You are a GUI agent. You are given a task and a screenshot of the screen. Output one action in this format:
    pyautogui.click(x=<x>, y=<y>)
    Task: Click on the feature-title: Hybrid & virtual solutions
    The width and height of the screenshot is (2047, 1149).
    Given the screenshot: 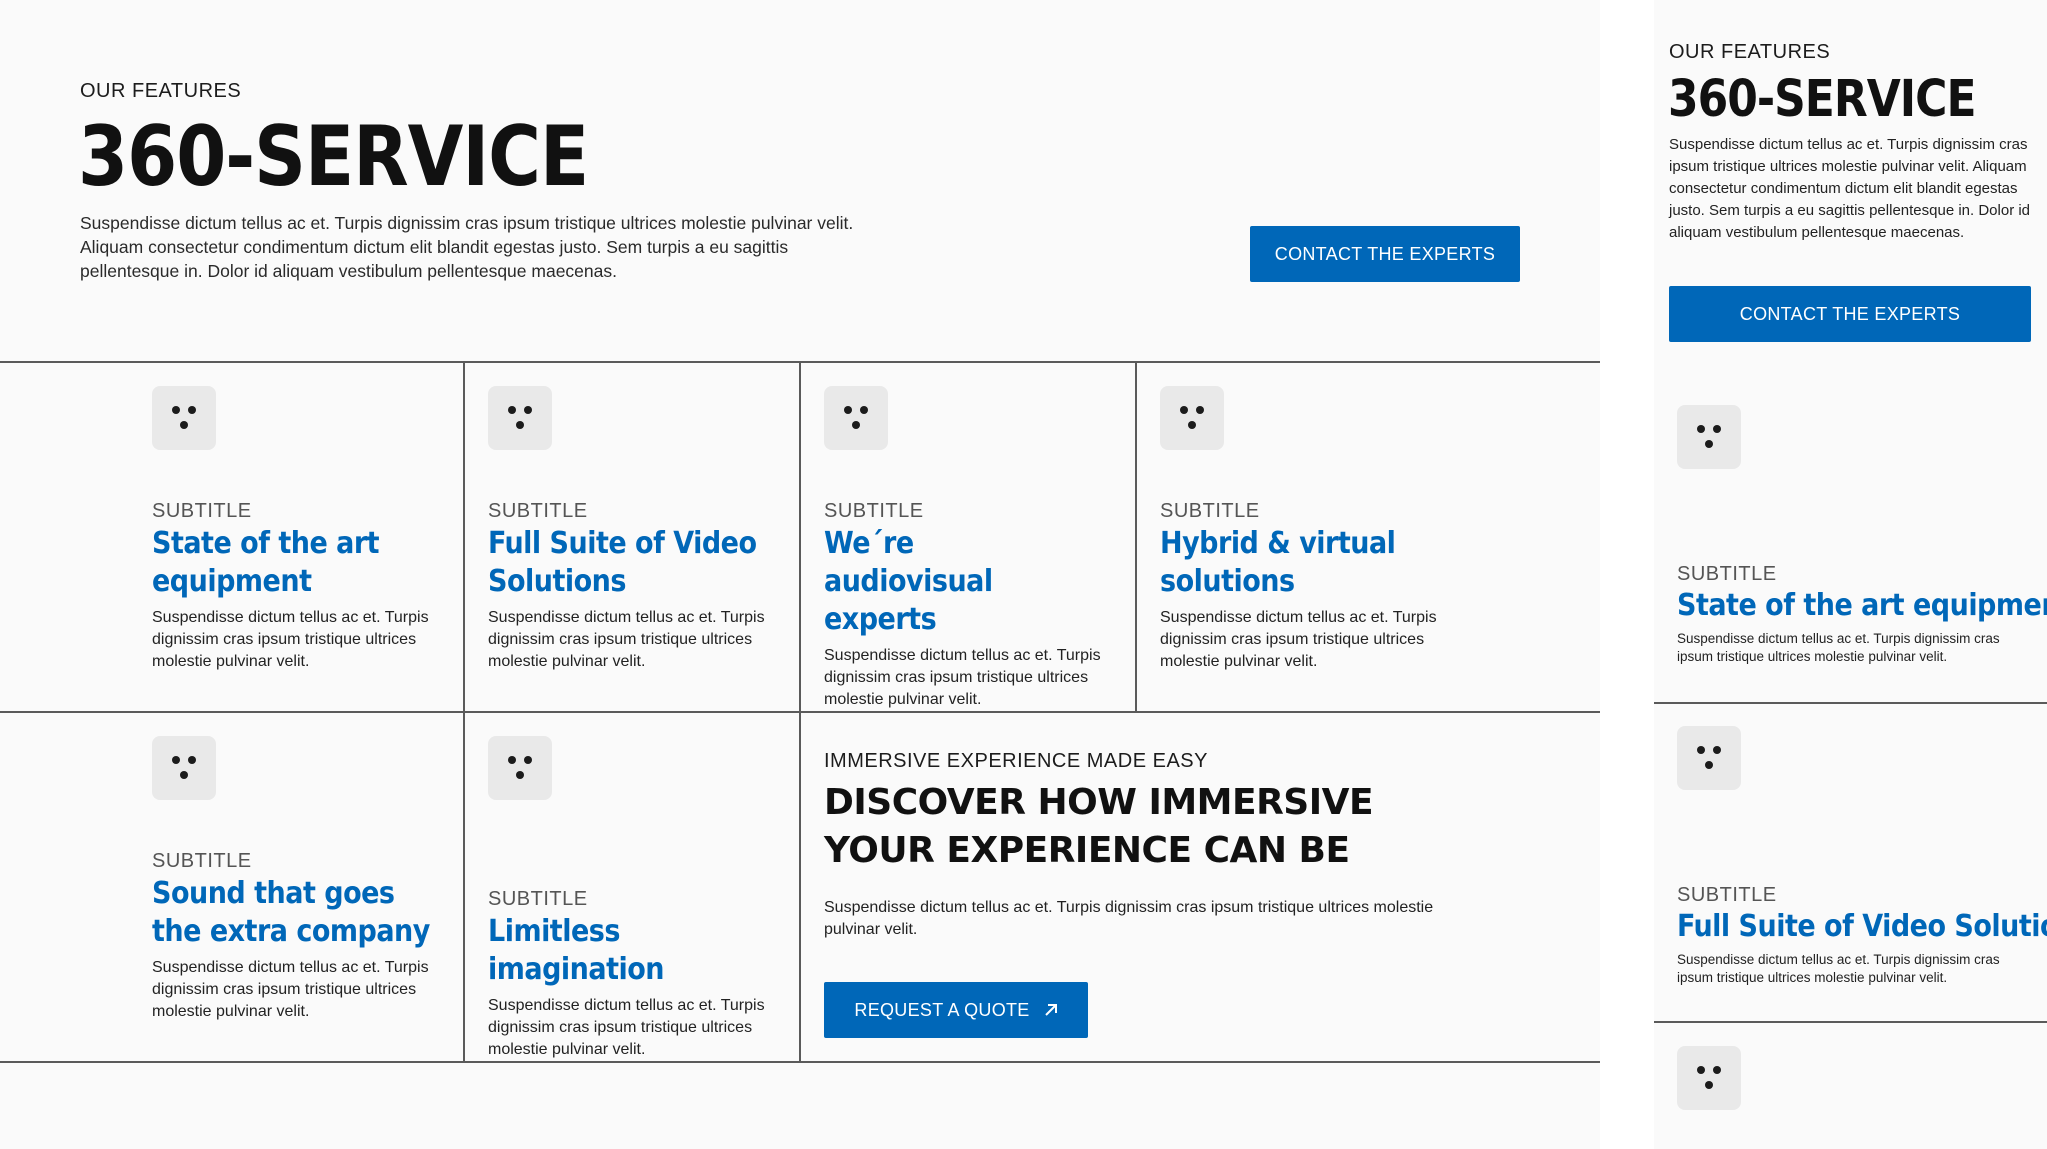 What is the action you would take?
    pyautogui.click(x=1278, y=562)
    